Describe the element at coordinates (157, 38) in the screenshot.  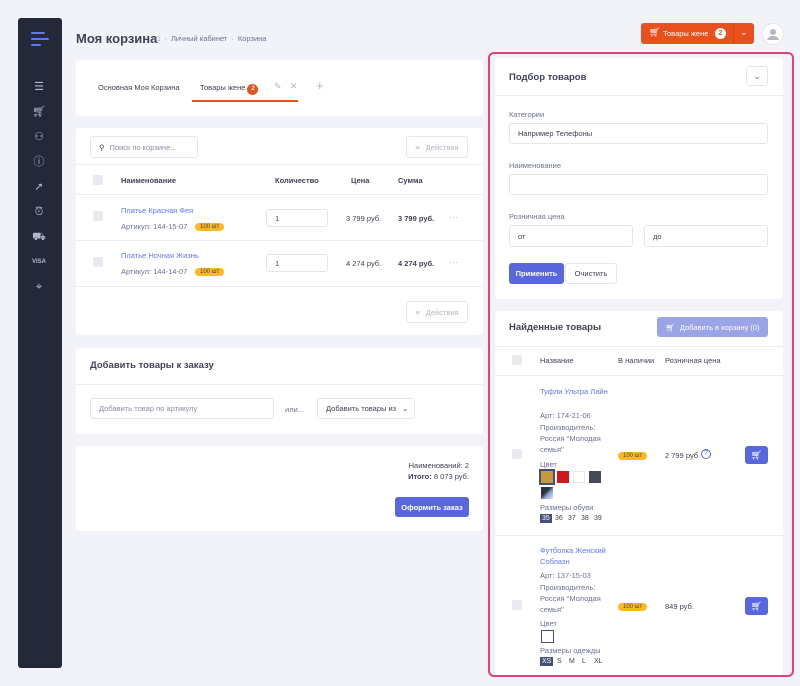
I see `home-icon: ⌂` at that location.